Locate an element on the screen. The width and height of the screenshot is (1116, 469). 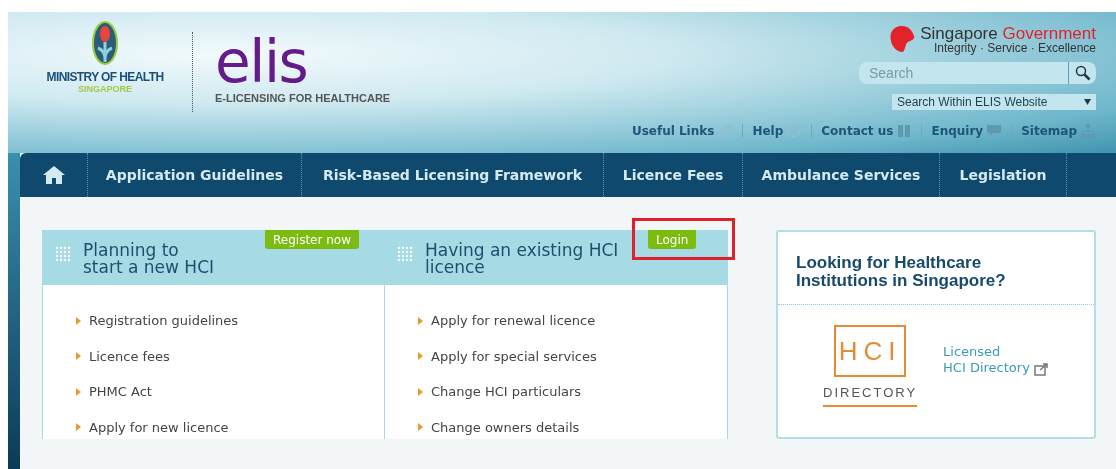
search-field: Search is located at coordinates (963, 73).